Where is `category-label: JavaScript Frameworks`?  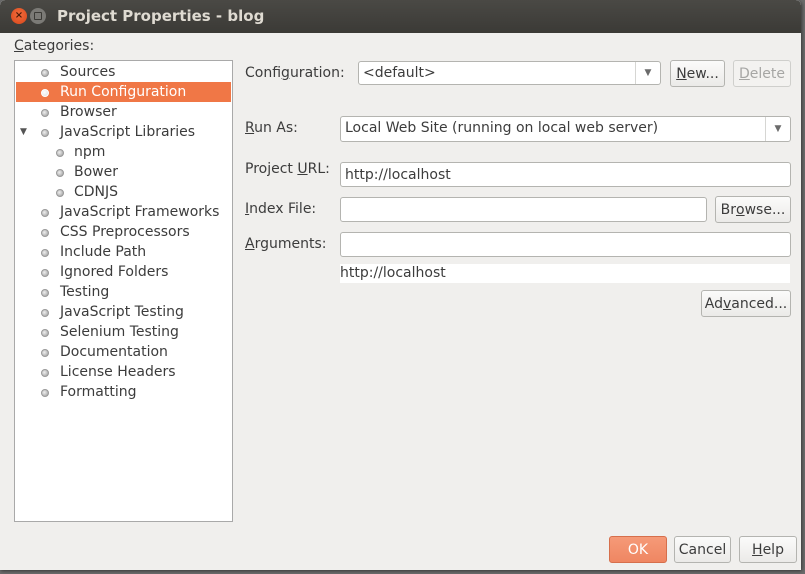
category-label: JavaScript Frameworks is located at coordinates (140, 212).